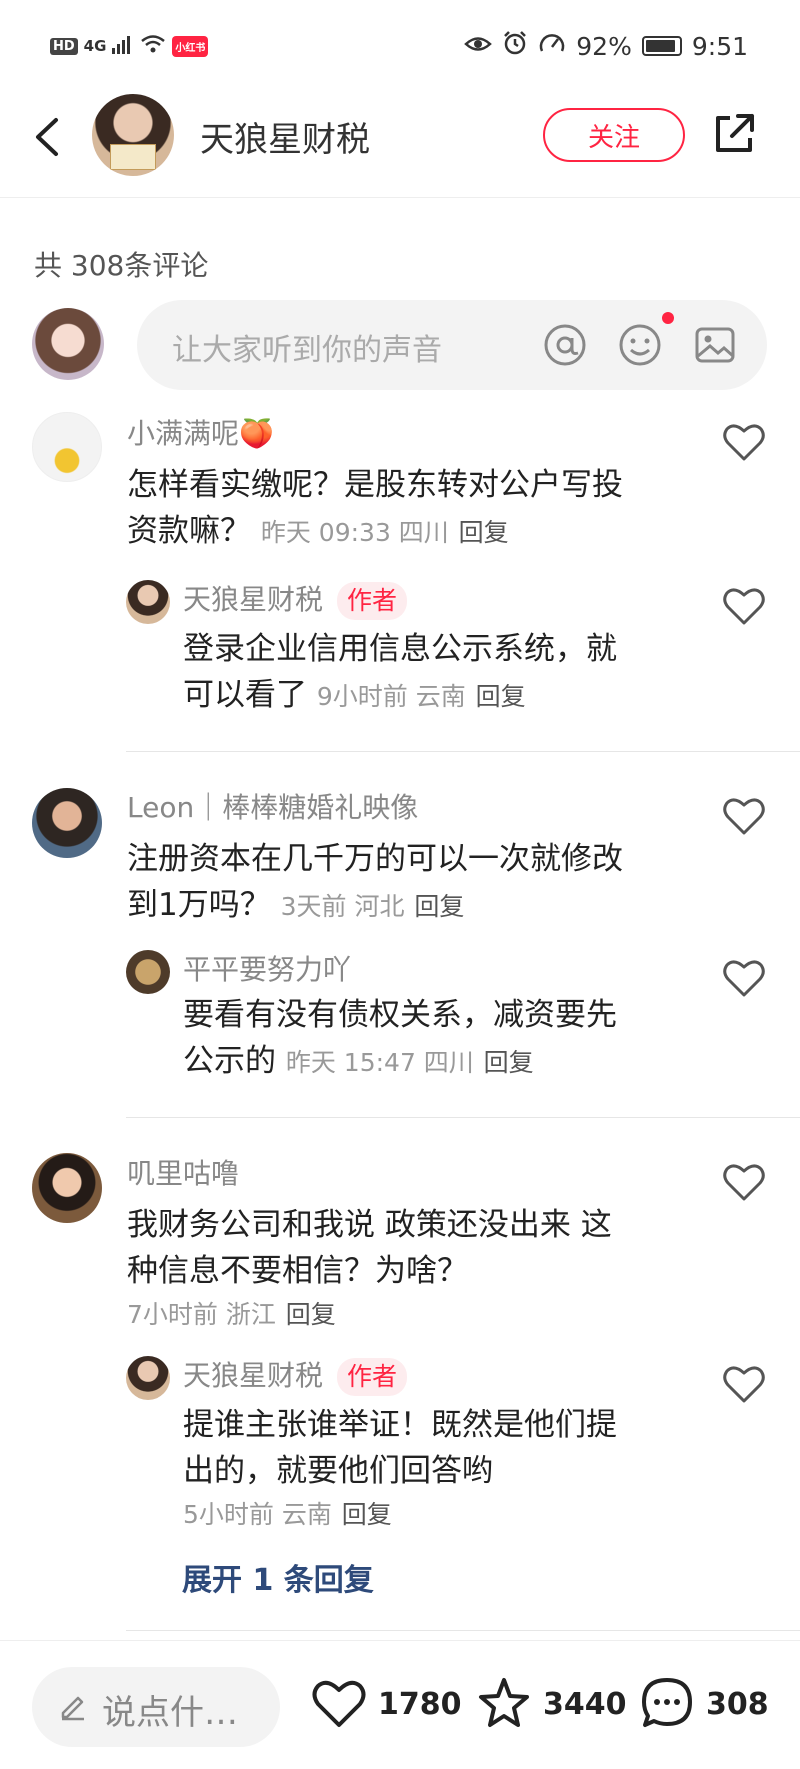 The image size is (800, 1769). I want to click on hd-badge: HD, so click(64, 46).